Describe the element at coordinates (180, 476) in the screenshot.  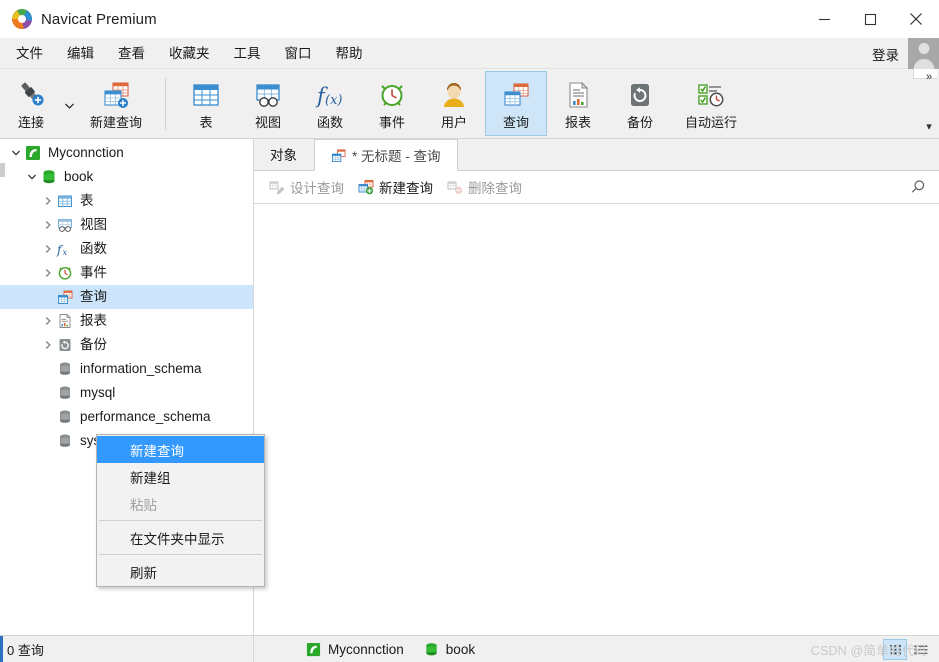
I see `ctx-new-group: 新建组` at that location.